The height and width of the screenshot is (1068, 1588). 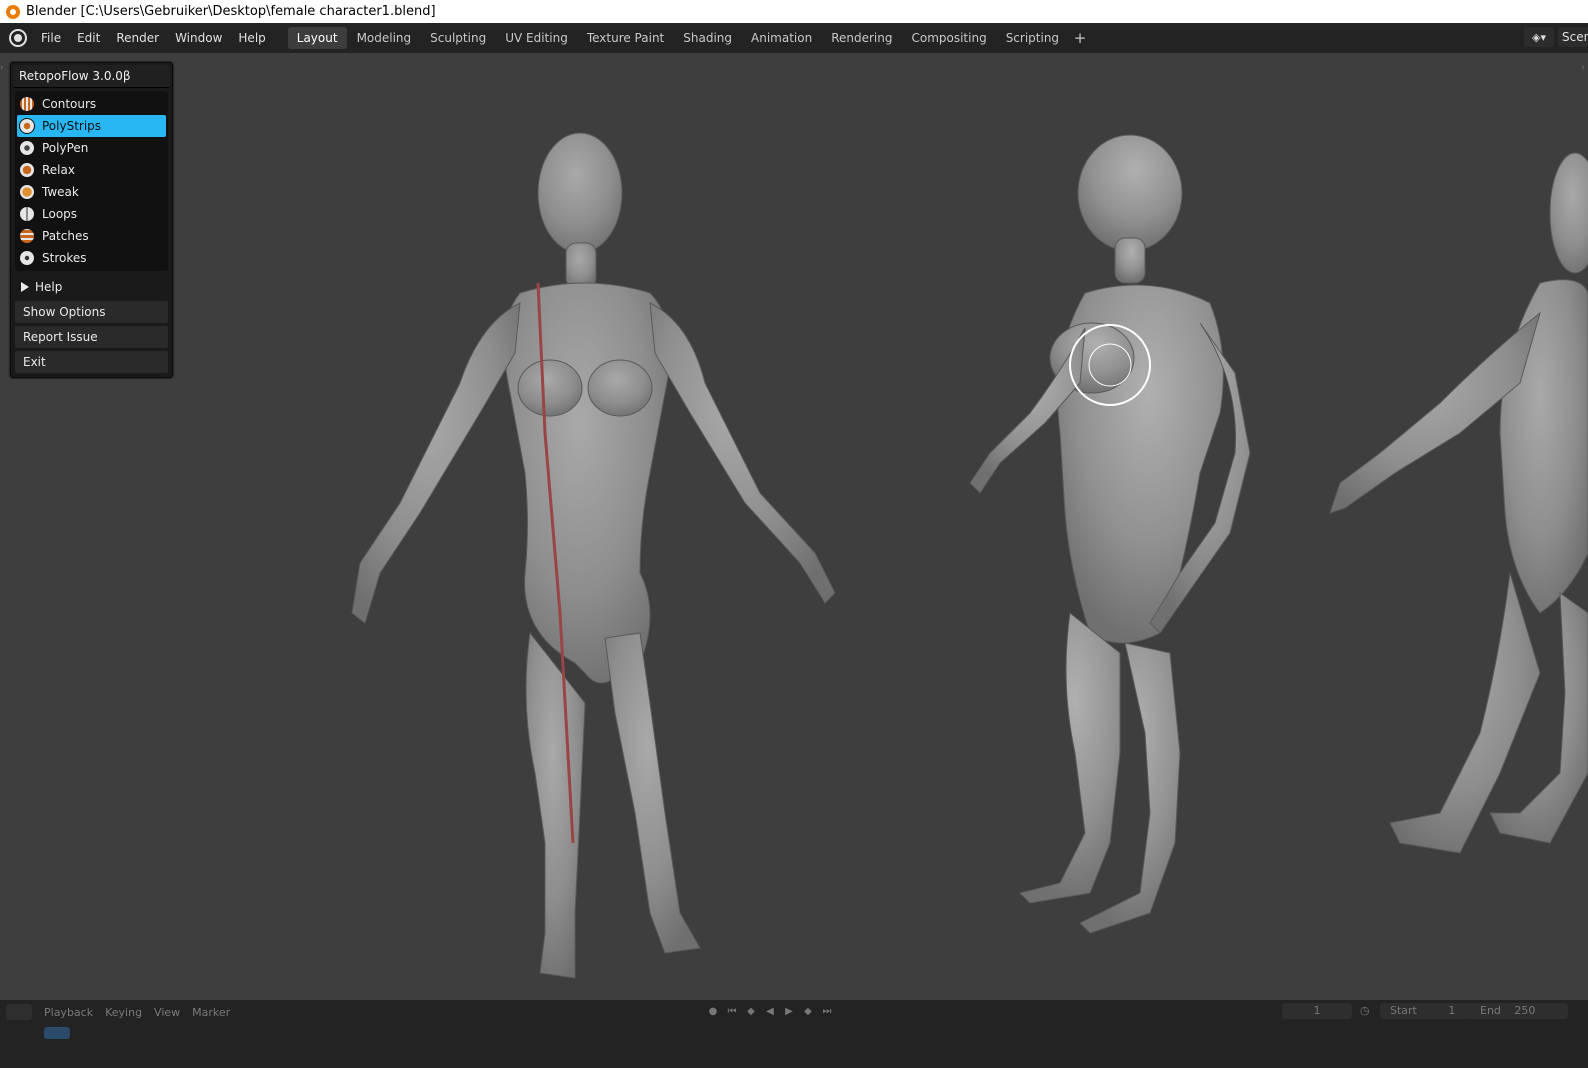 I want to click on end-frame-field: End 250, so click(x=1519, y=1011).